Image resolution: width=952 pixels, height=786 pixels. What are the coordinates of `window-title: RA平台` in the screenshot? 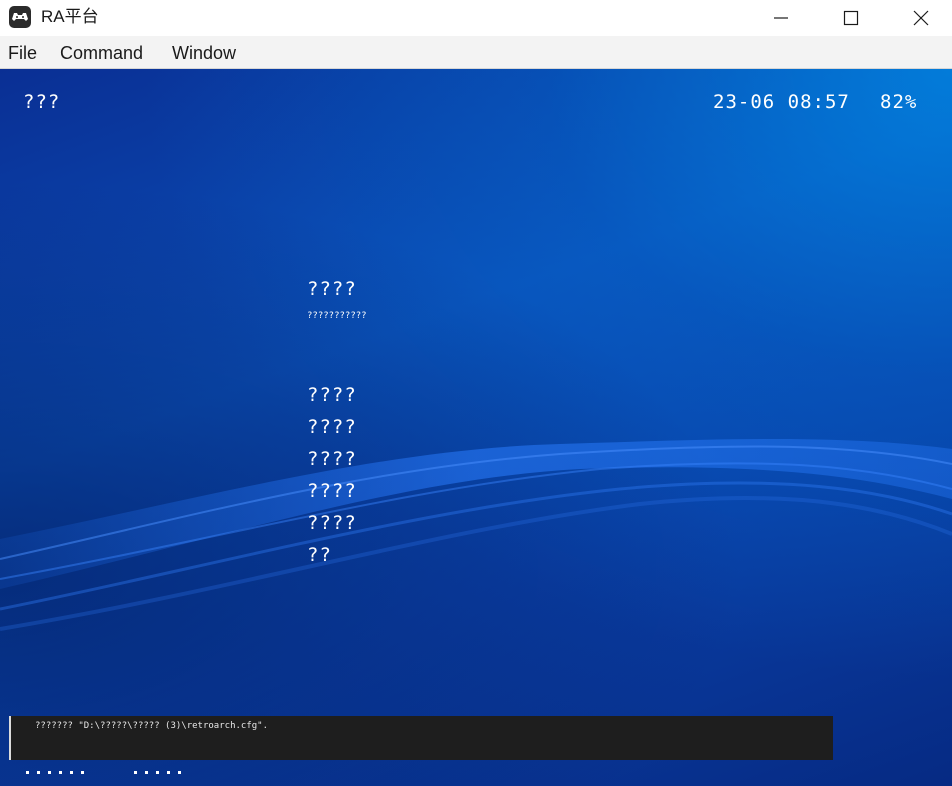 It's located at (70, 16).